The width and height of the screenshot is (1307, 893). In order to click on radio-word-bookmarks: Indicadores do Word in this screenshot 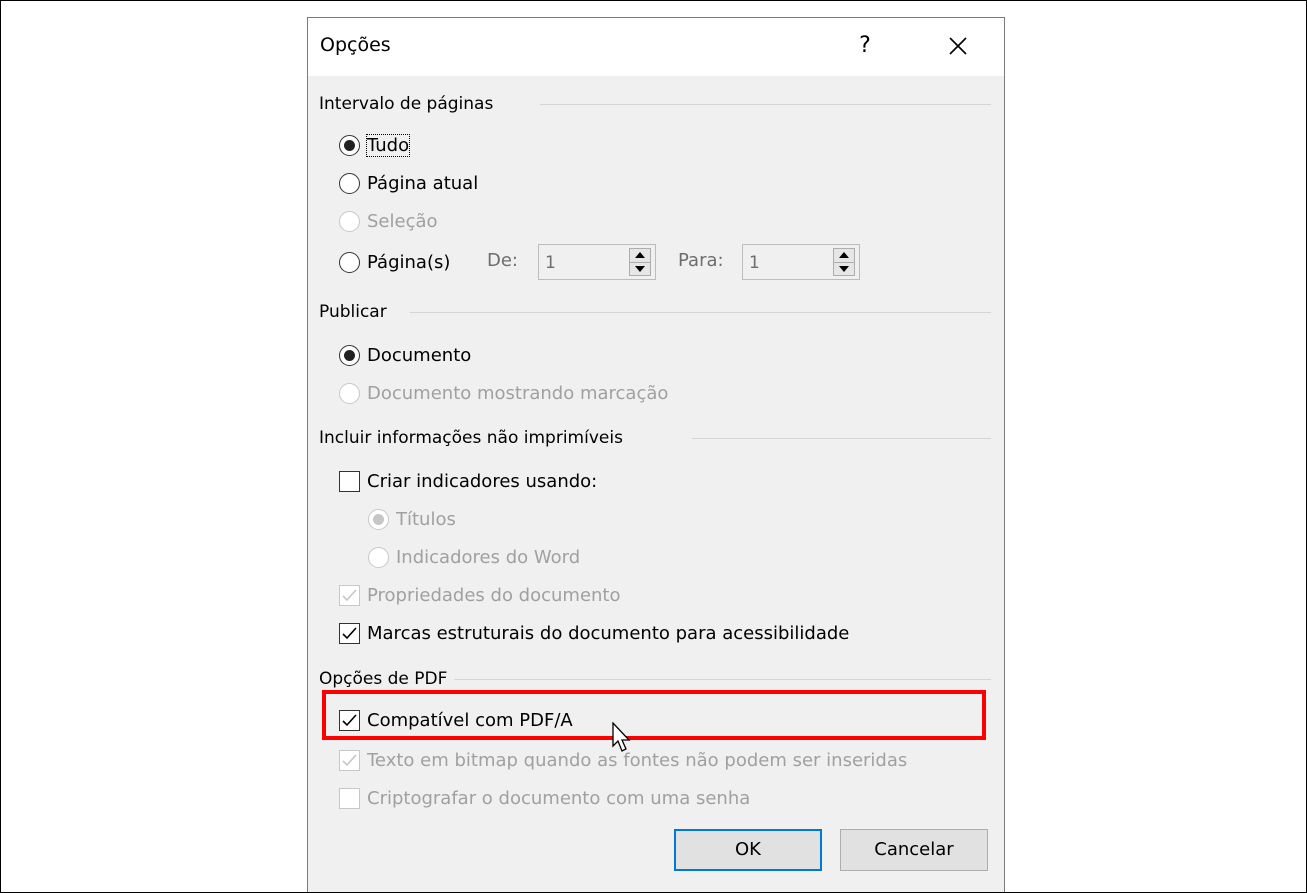, I will do `click(474, 557)`.